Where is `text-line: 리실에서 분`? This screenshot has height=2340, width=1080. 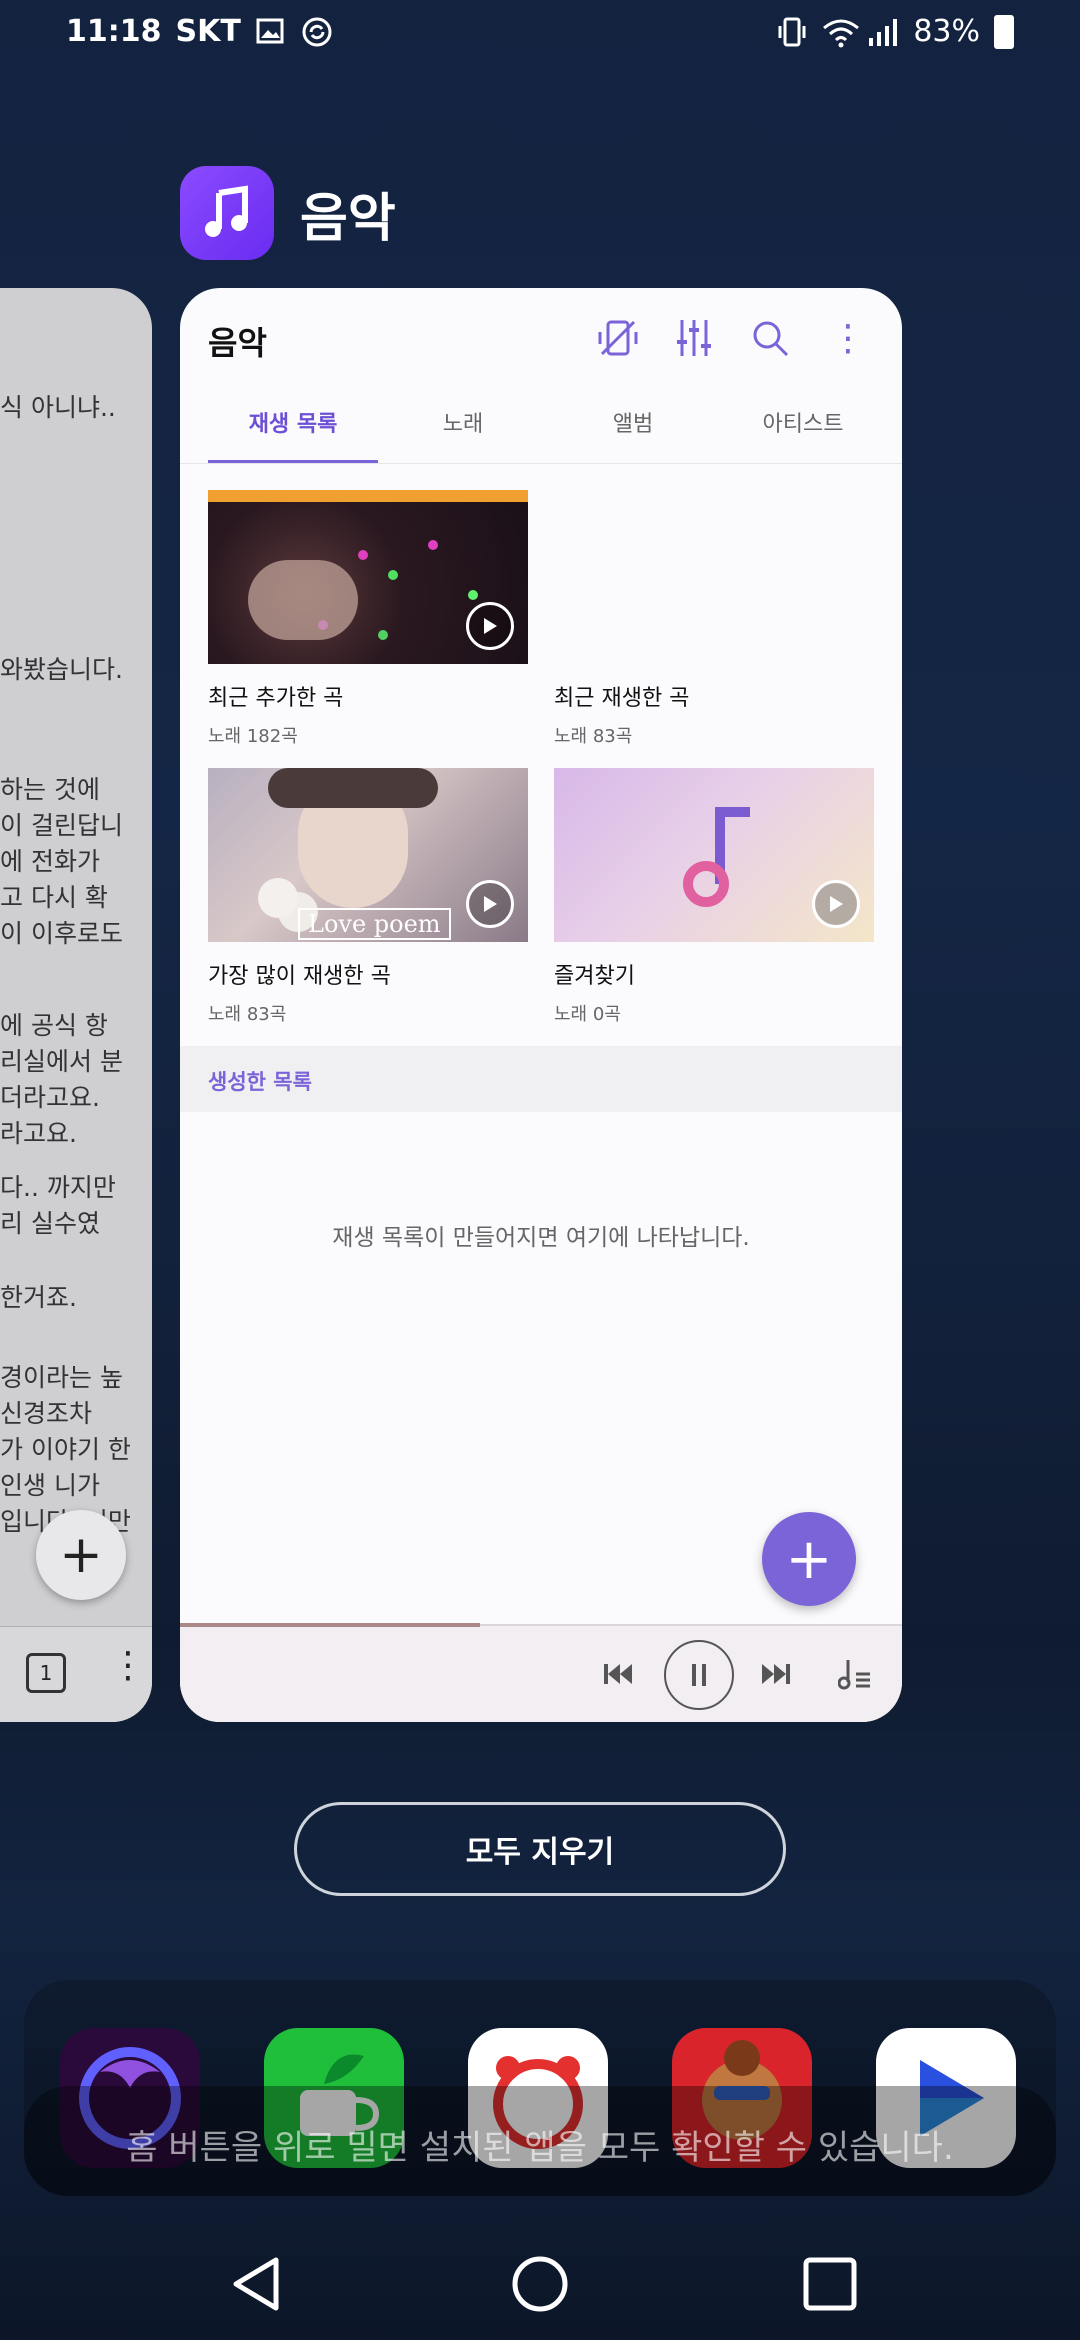 text-line: 리실에서 분 is located at coordinates (61, 1061).